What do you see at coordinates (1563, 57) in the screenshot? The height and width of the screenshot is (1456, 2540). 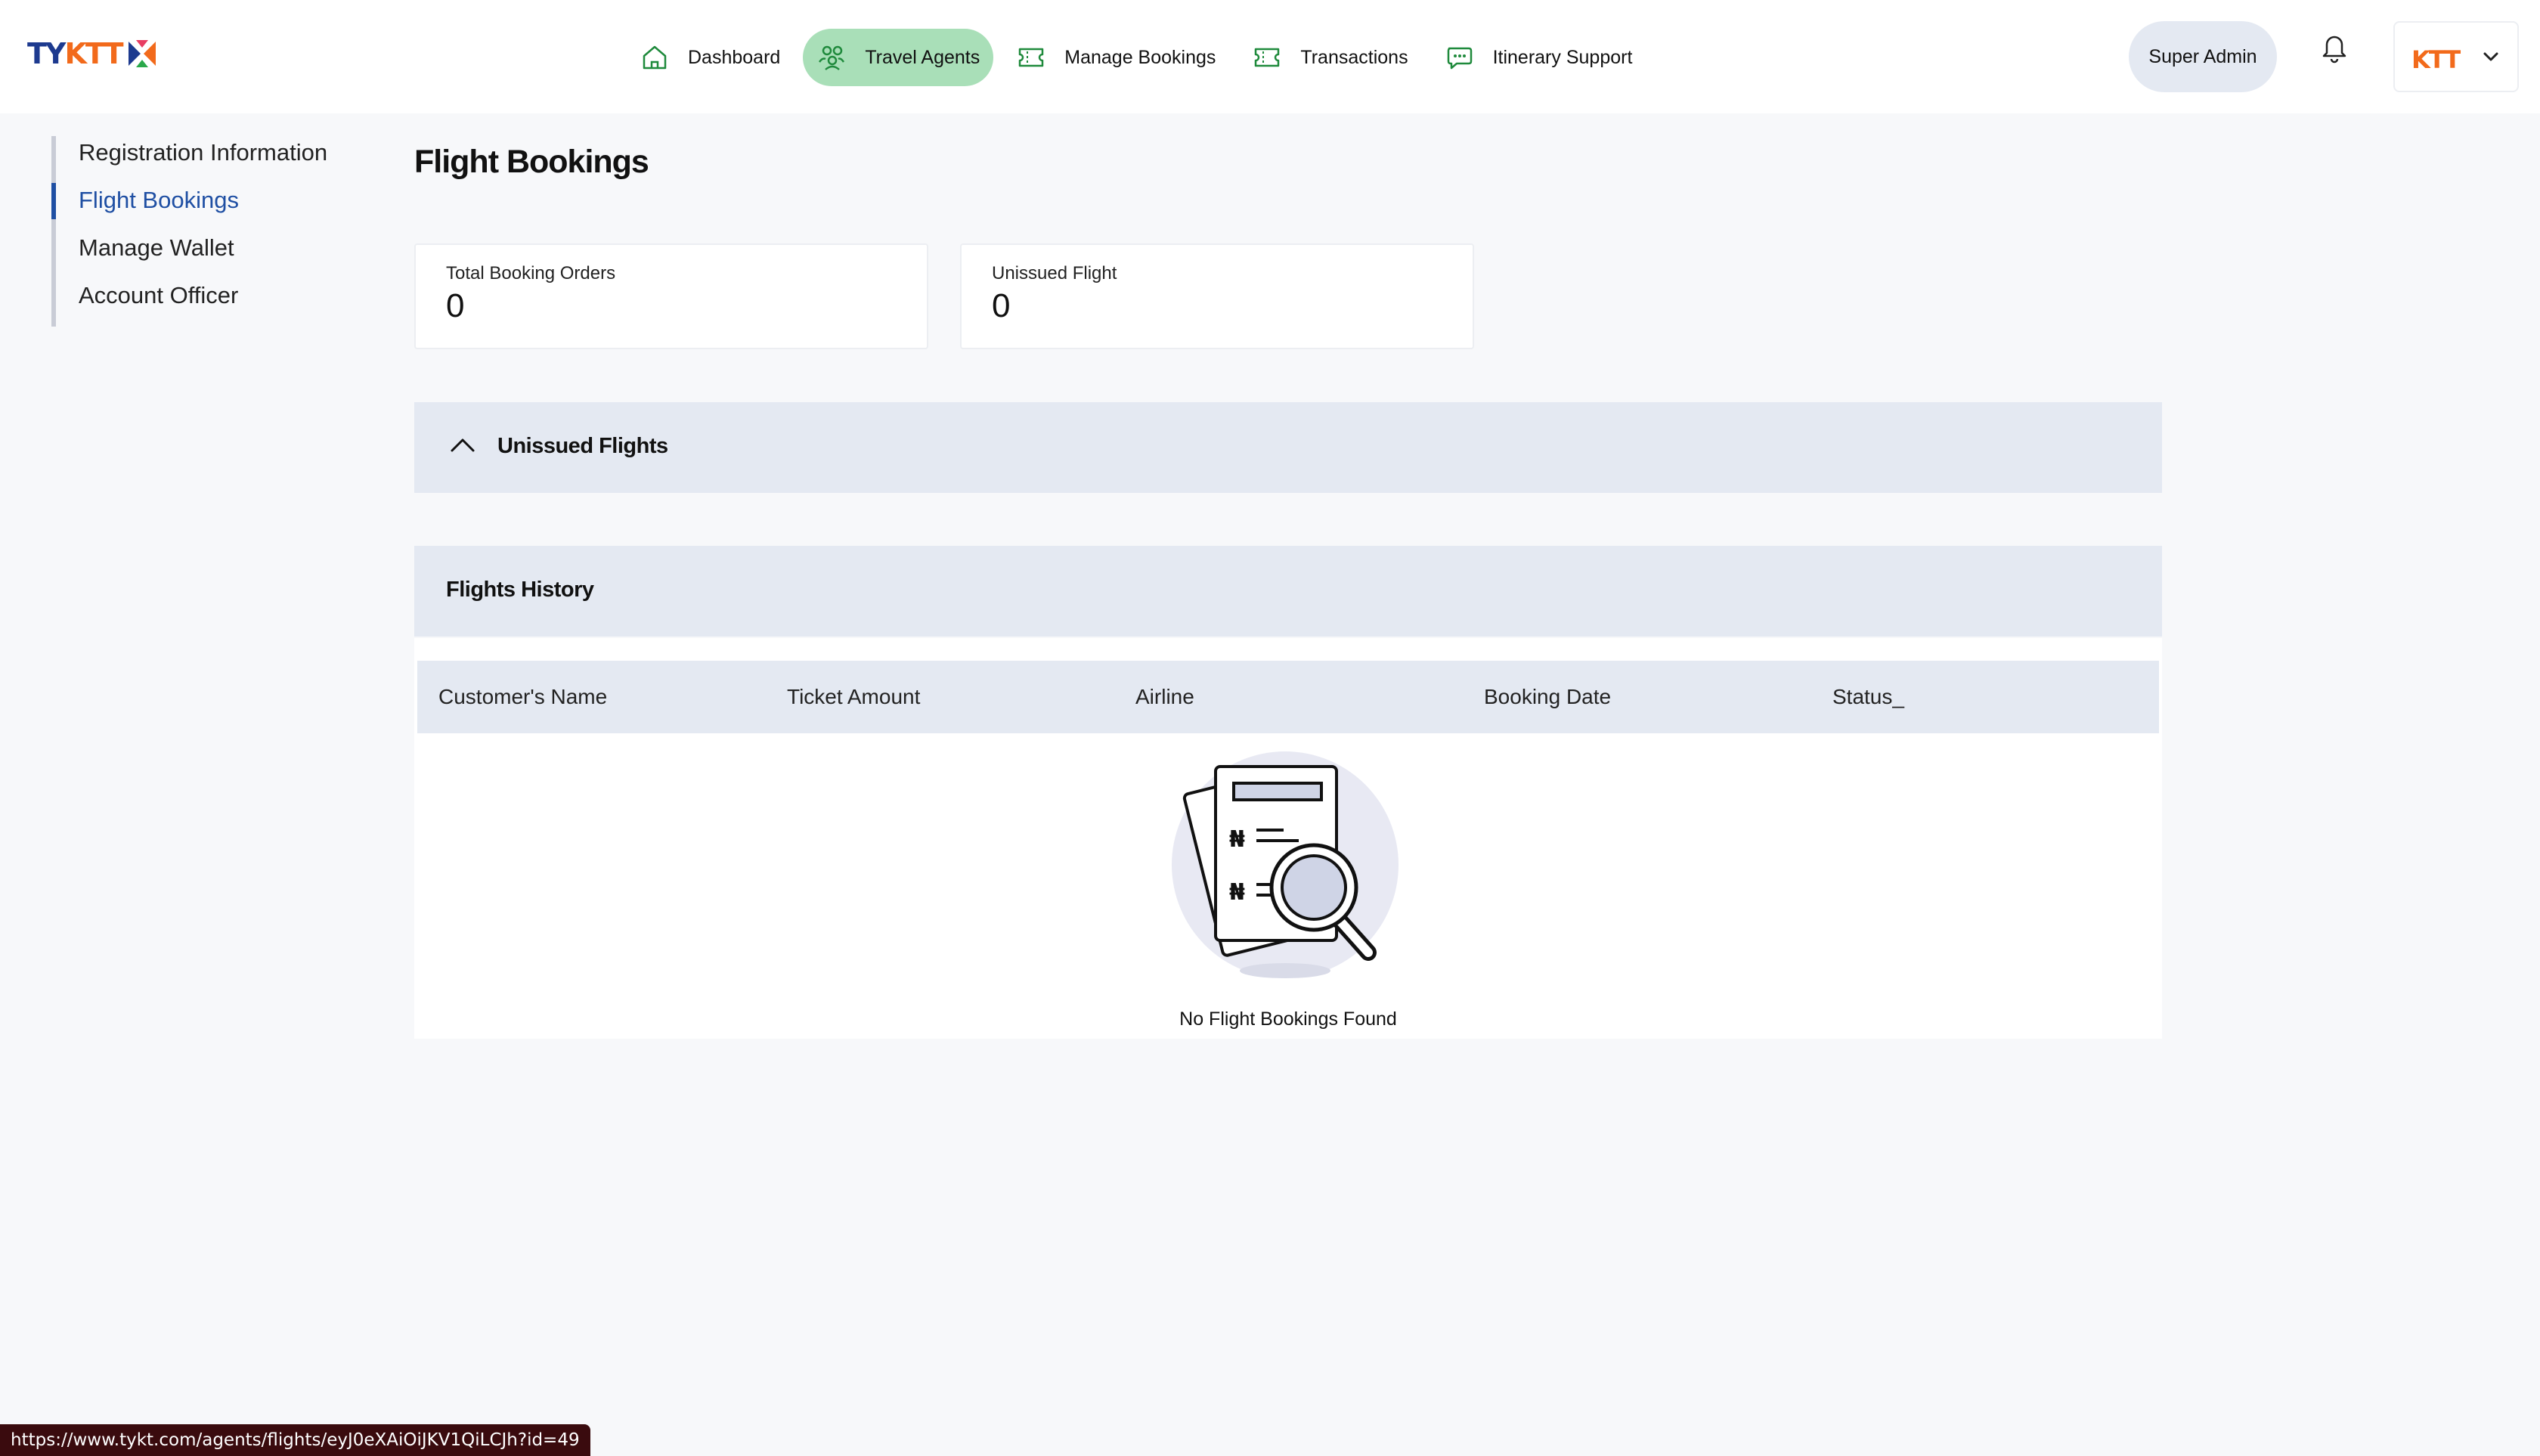 I see `nav-label: Itinerary Support` at bounding box center [1563, 57].